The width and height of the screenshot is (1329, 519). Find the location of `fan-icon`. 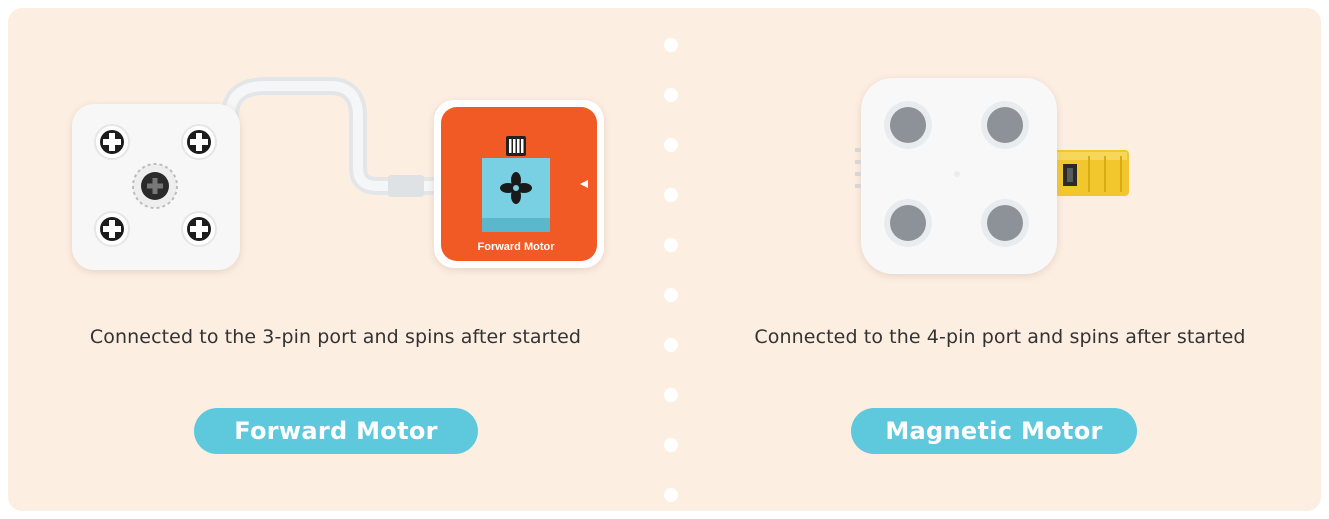

fan-icon is located at coordinates (516, 188).